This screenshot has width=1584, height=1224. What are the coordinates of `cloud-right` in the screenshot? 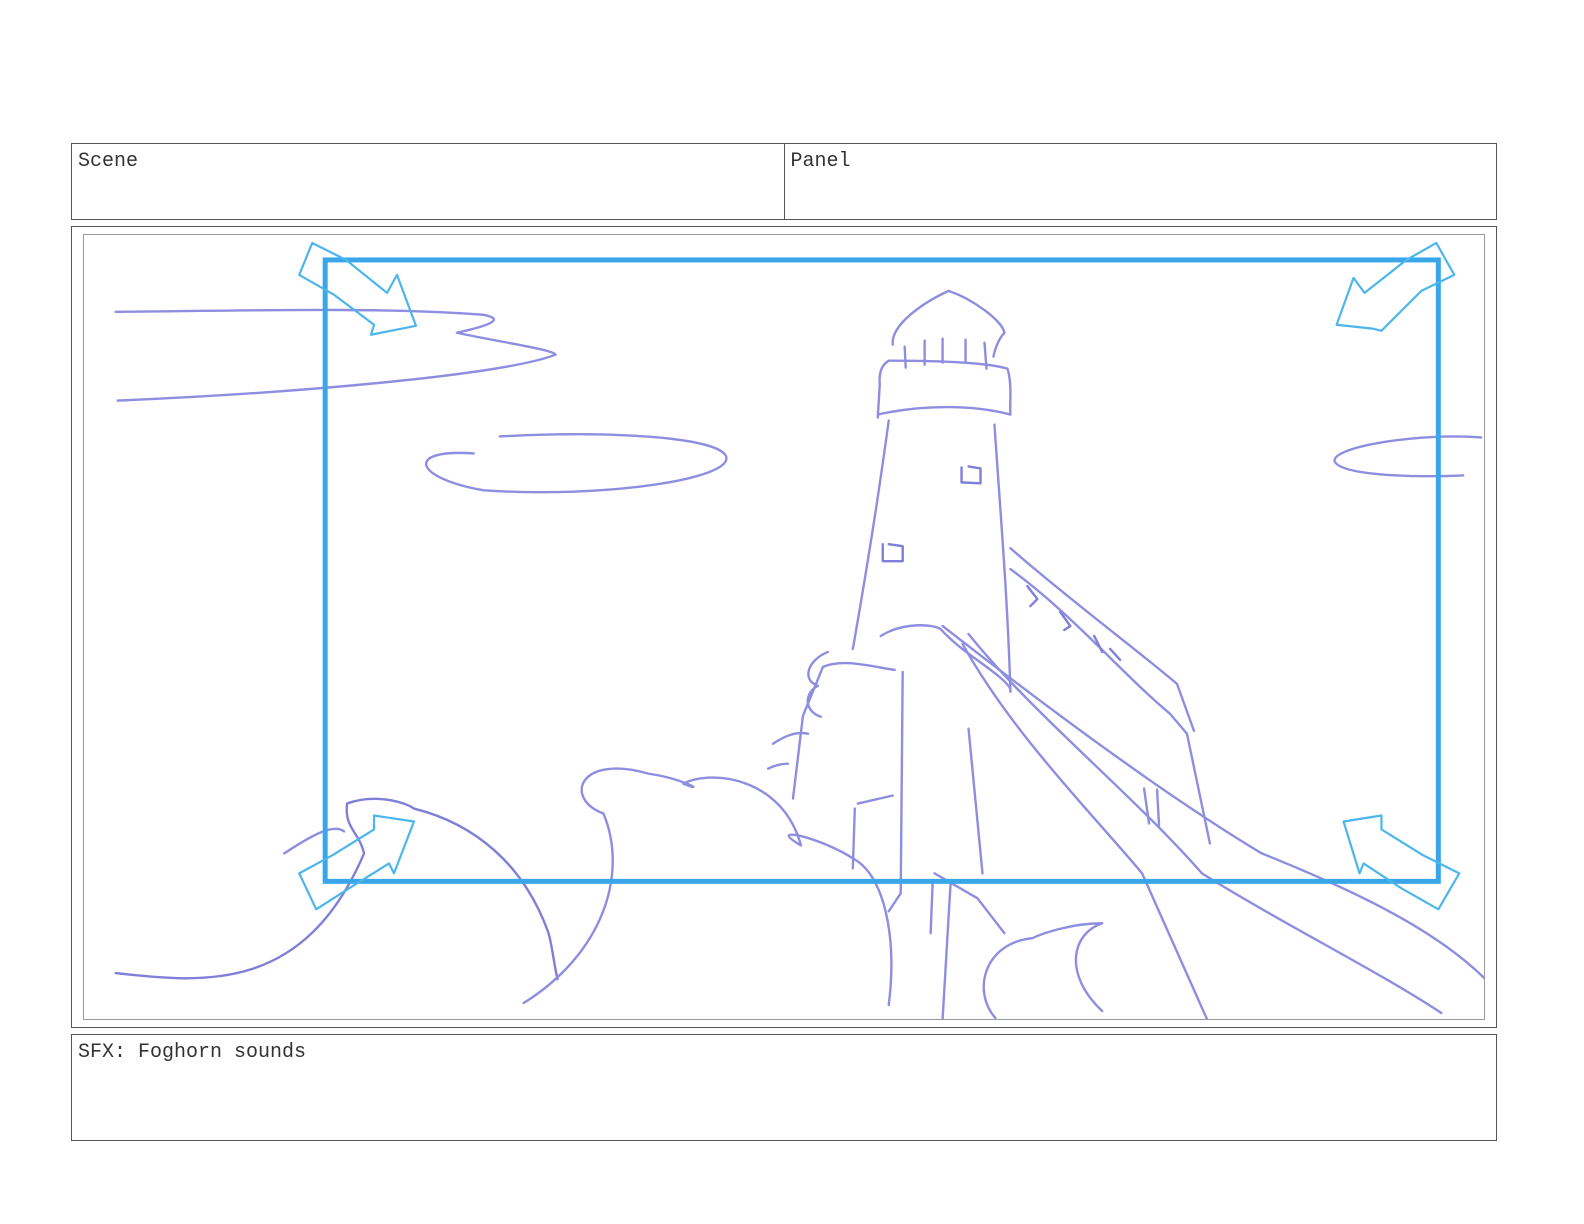 It's located at (1408, 456).